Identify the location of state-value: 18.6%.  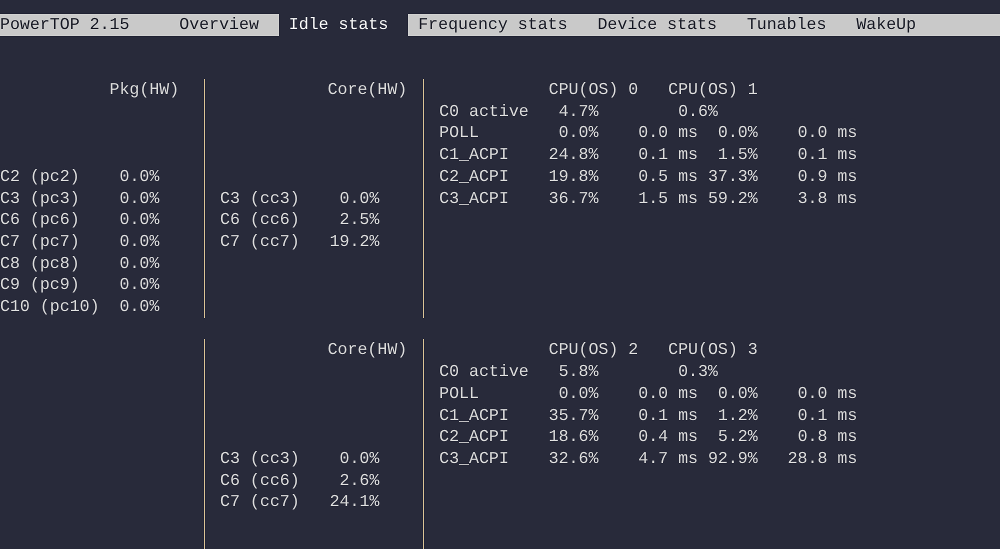
(573, 436).